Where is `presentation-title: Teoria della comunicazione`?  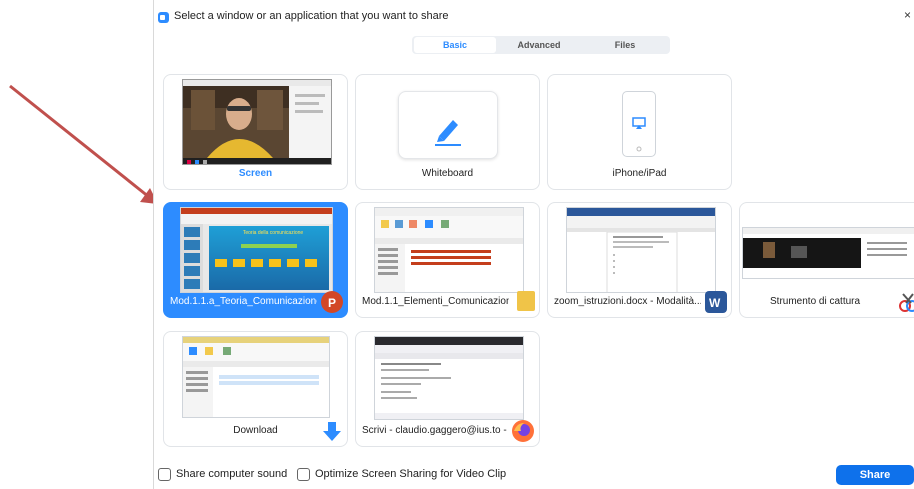 presentation-title: Teoria della comunicazione is located at coordinates (273, 233).